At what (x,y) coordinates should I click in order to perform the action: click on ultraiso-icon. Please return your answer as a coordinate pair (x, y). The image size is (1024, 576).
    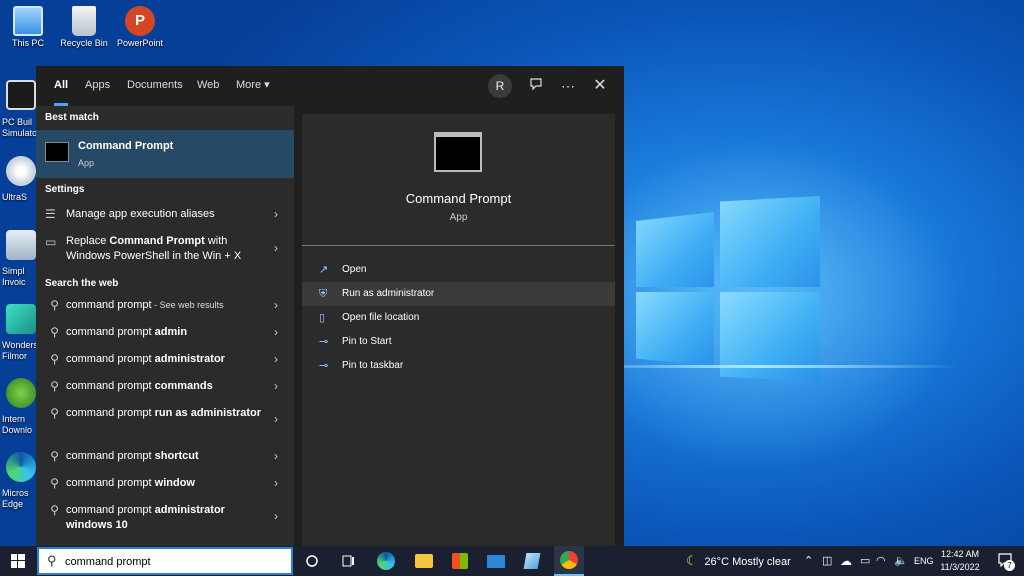
    Looking at the image, I should click on (21, 171).